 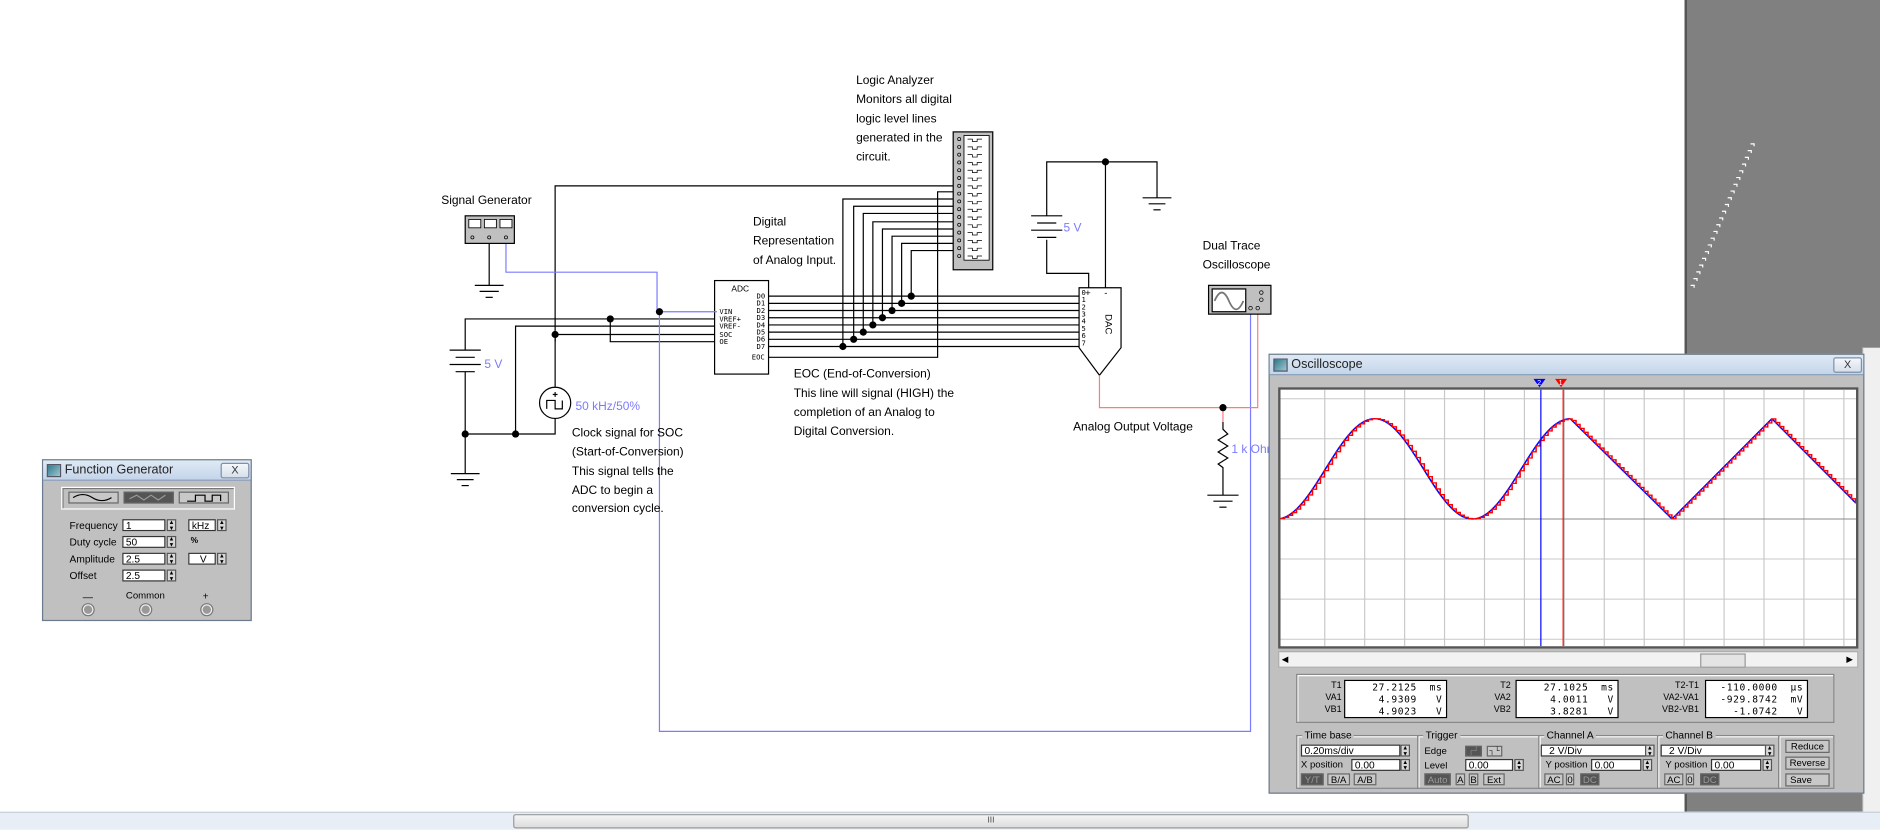 I want to click on amplitude-input: 2.5, so click(x=144, y=558).